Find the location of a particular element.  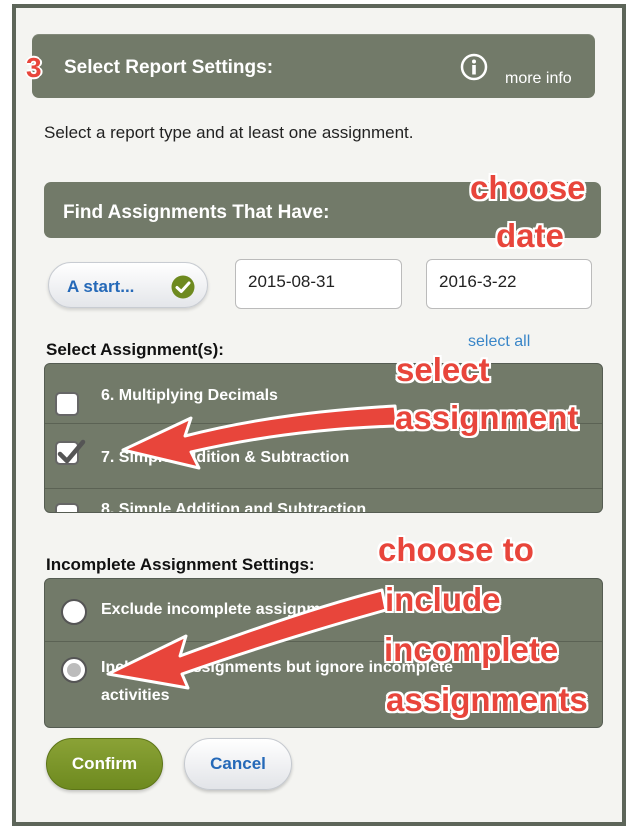

annotation-select-1: select is located at coordinates (443, 369).